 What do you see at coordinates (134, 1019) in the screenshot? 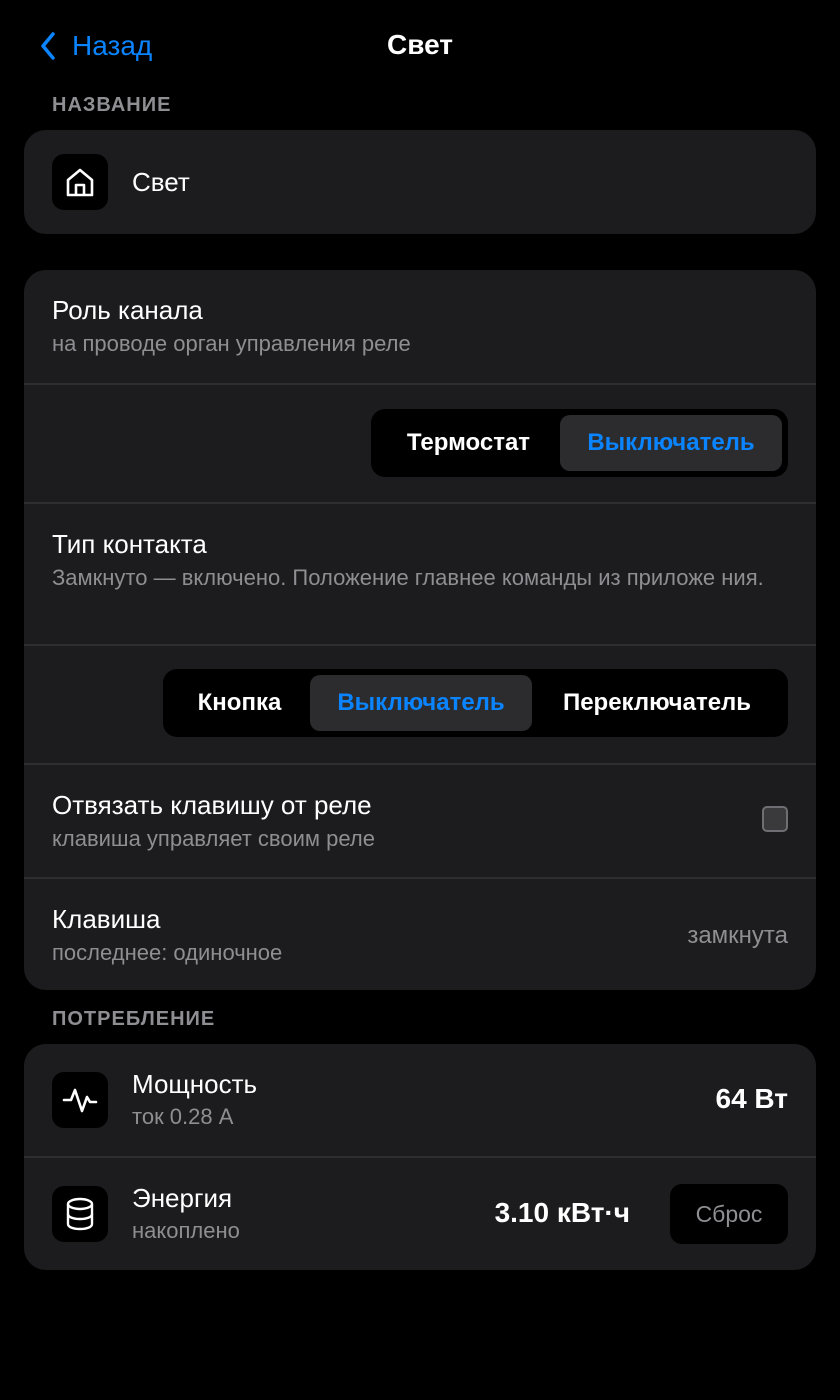
I see `section-header-consumption: ПОТРЕБЛЕНИЕ` at bounding box center [134, 1019].